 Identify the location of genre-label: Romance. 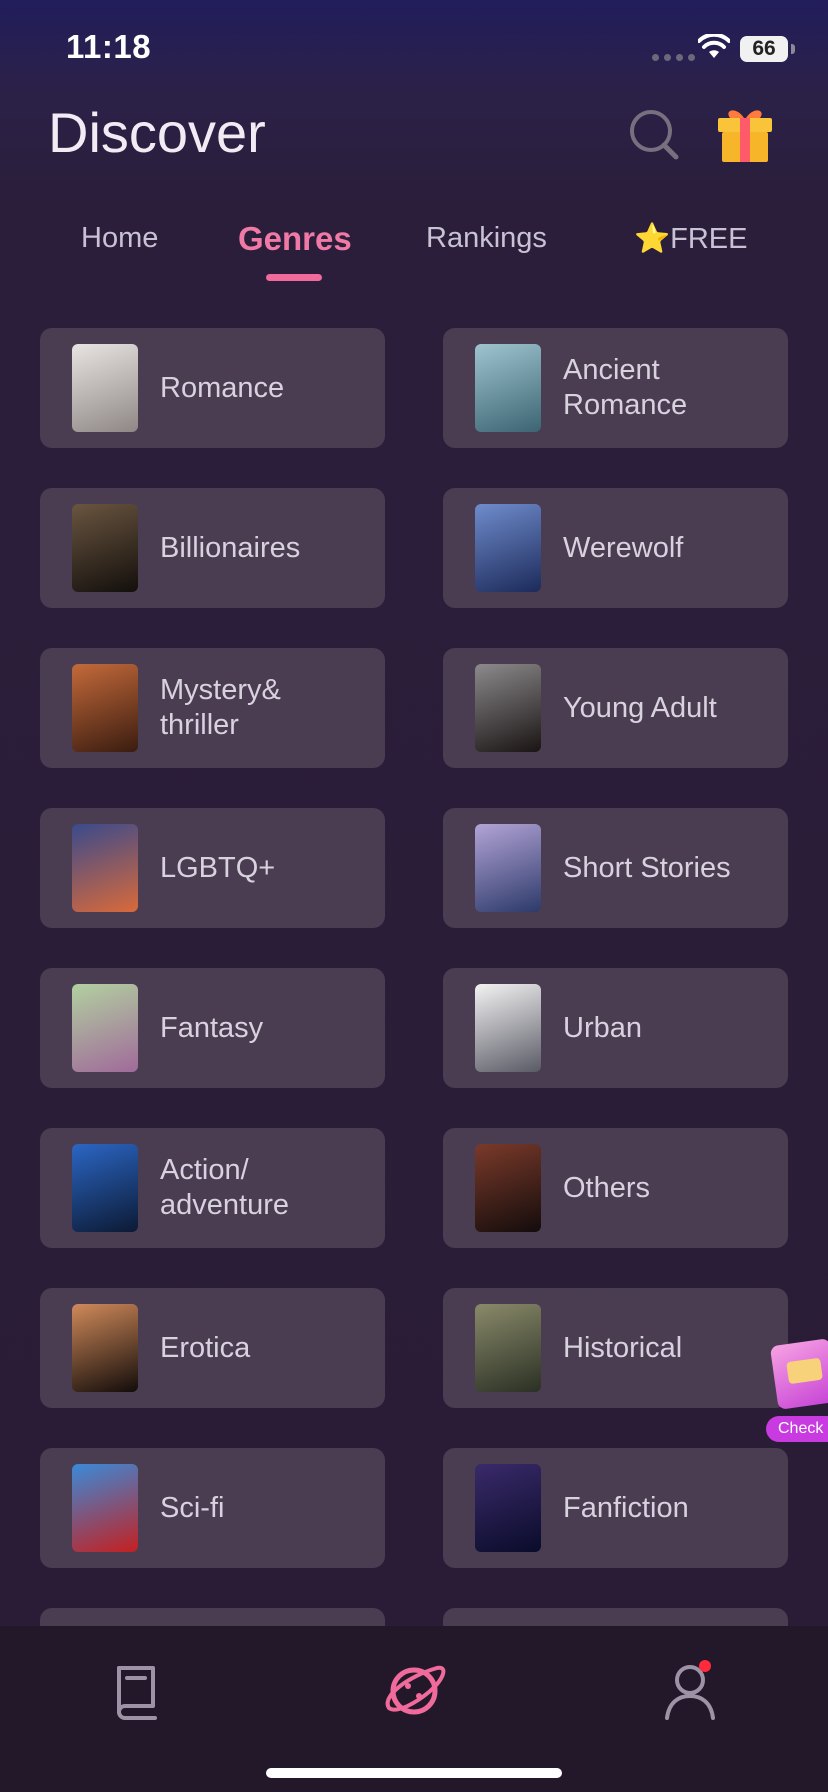
(222, 387).